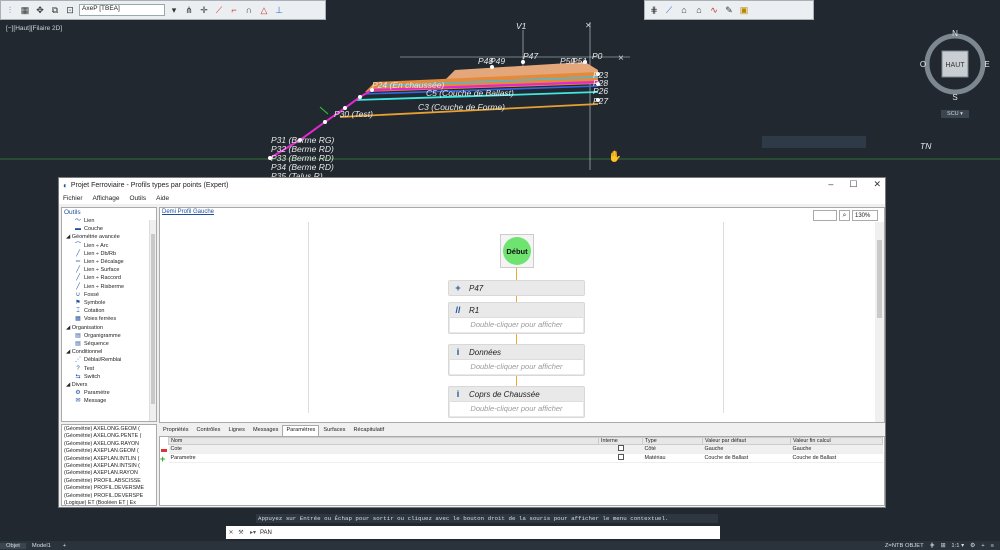  What do you see at coordinates (746, 449) in the screenshot?
I see `row-default: Gauche` at bounding box center [746, 449].